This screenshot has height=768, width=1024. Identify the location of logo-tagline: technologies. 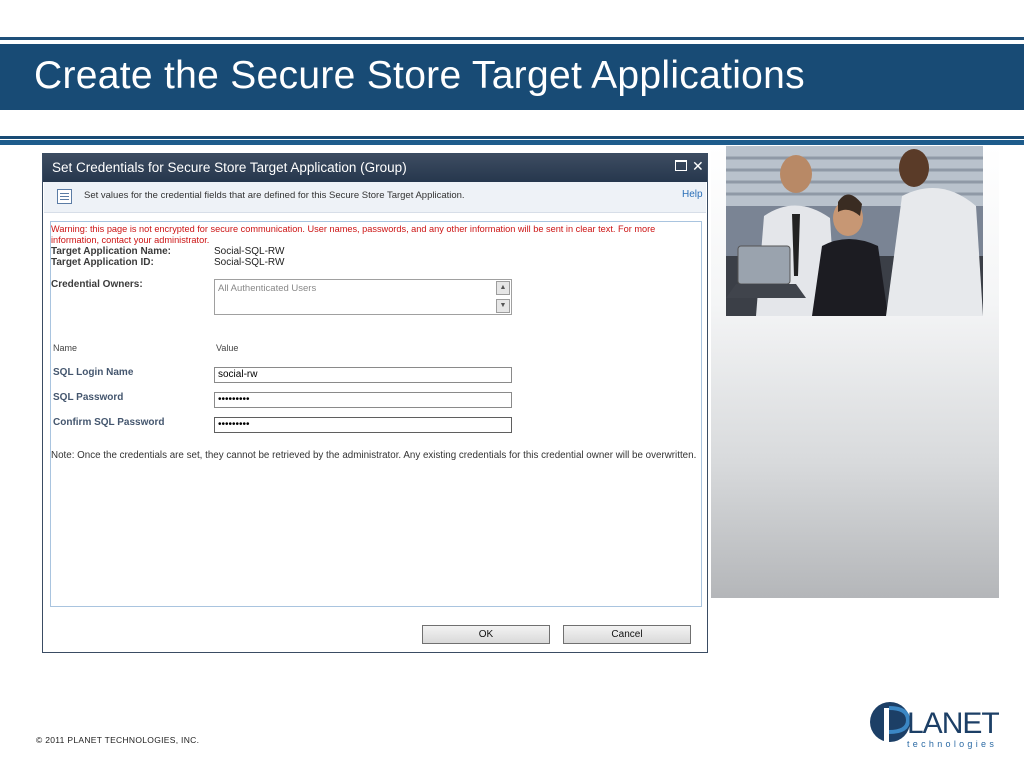
(952, 744).